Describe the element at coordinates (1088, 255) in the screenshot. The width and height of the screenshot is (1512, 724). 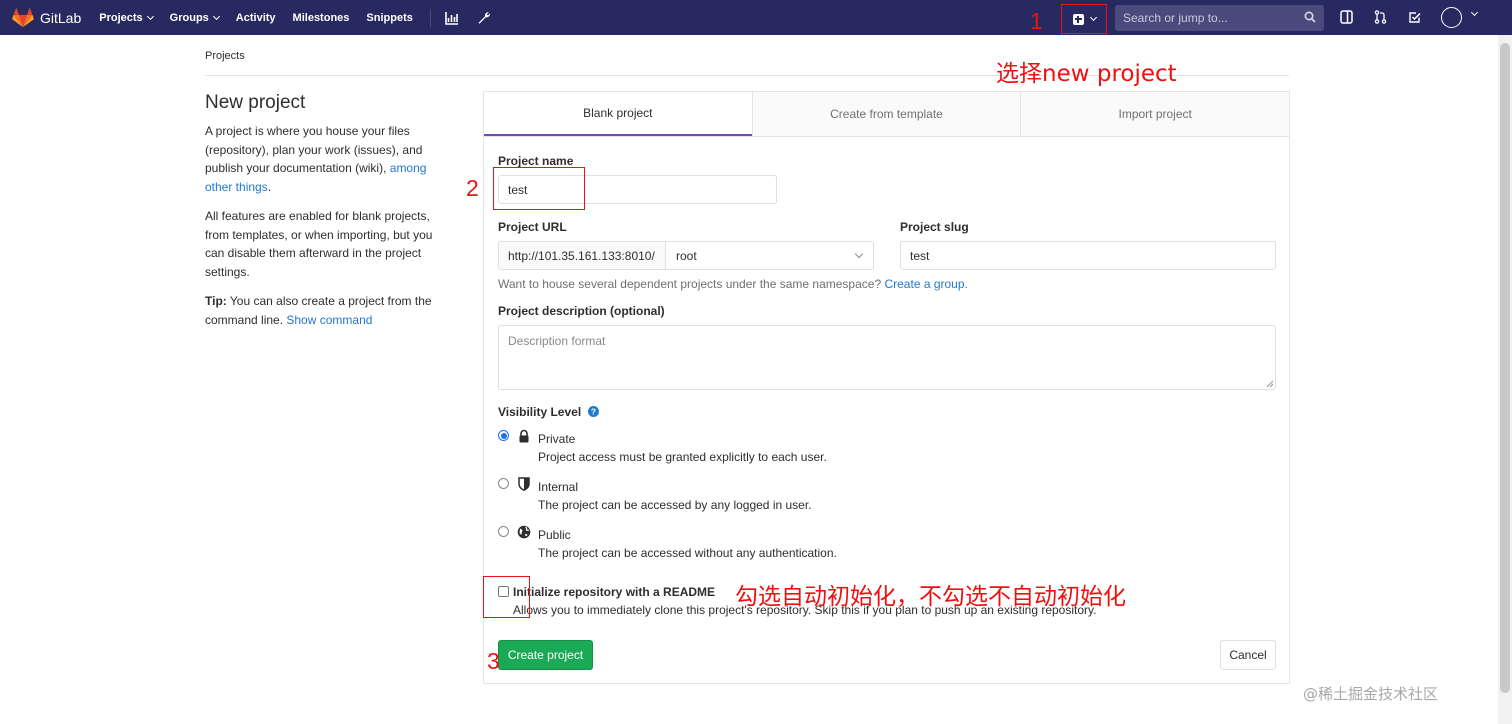
I see `project-slug-input` at that location.